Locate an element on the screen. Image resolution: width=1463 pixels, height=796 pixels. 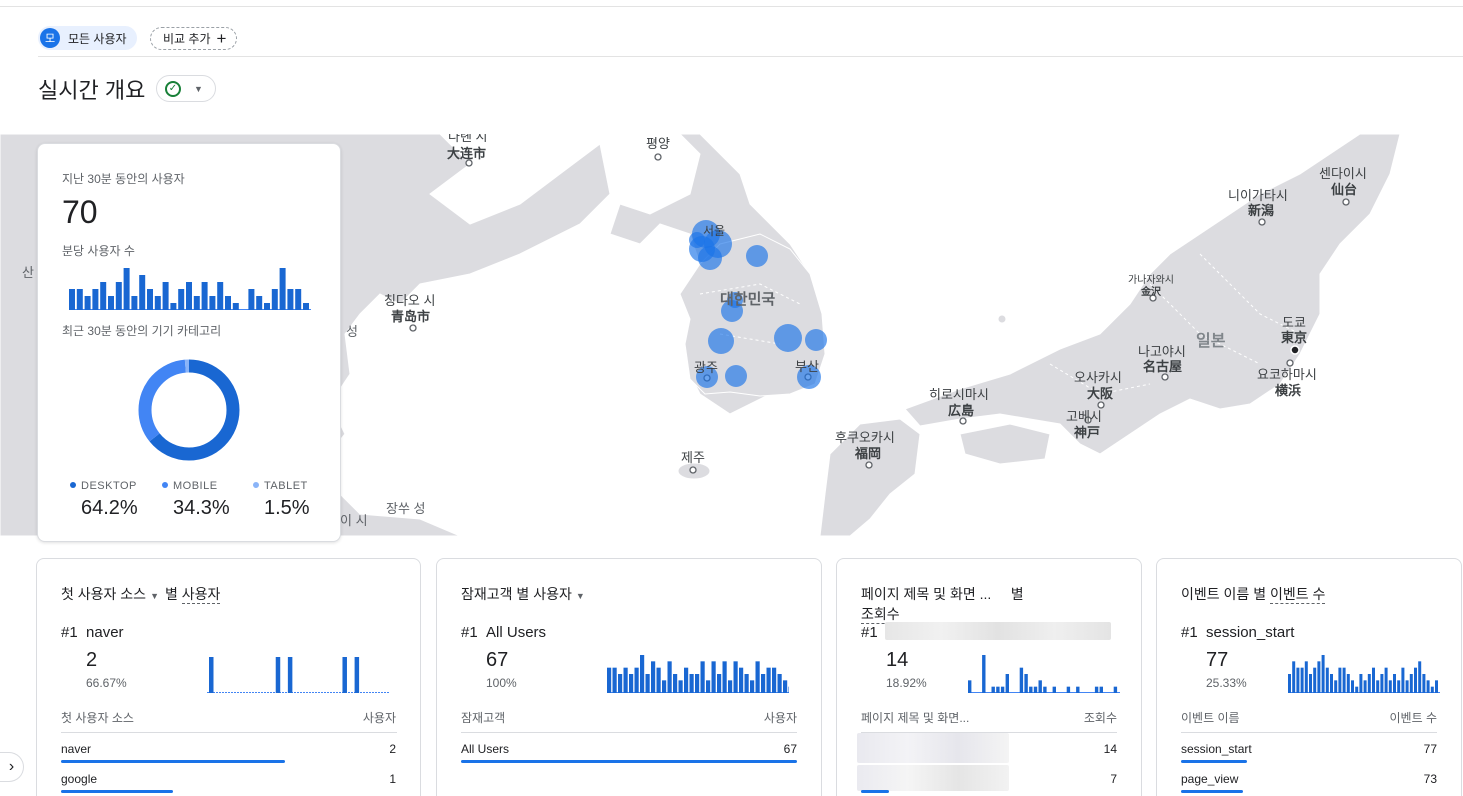
label-seoul: 서울 is located at coordinates (714, 231).